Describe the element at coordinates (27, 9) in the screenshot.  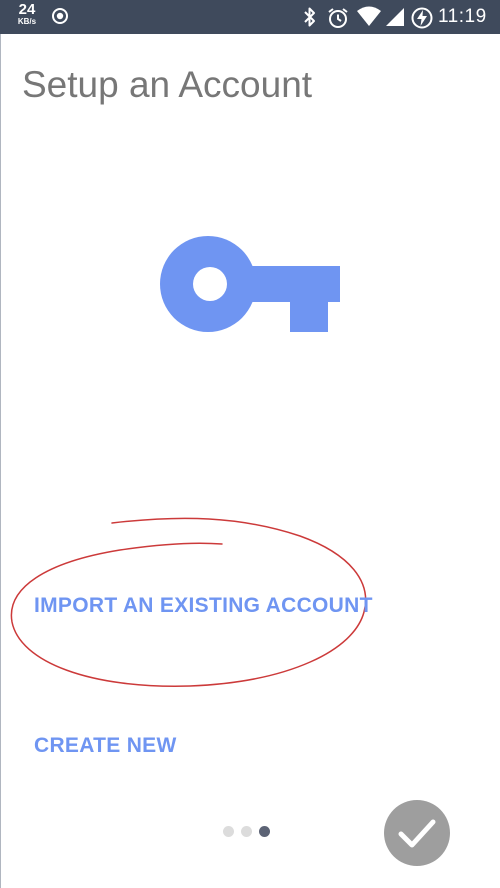
I see `network-speed-value: 24` at that location.